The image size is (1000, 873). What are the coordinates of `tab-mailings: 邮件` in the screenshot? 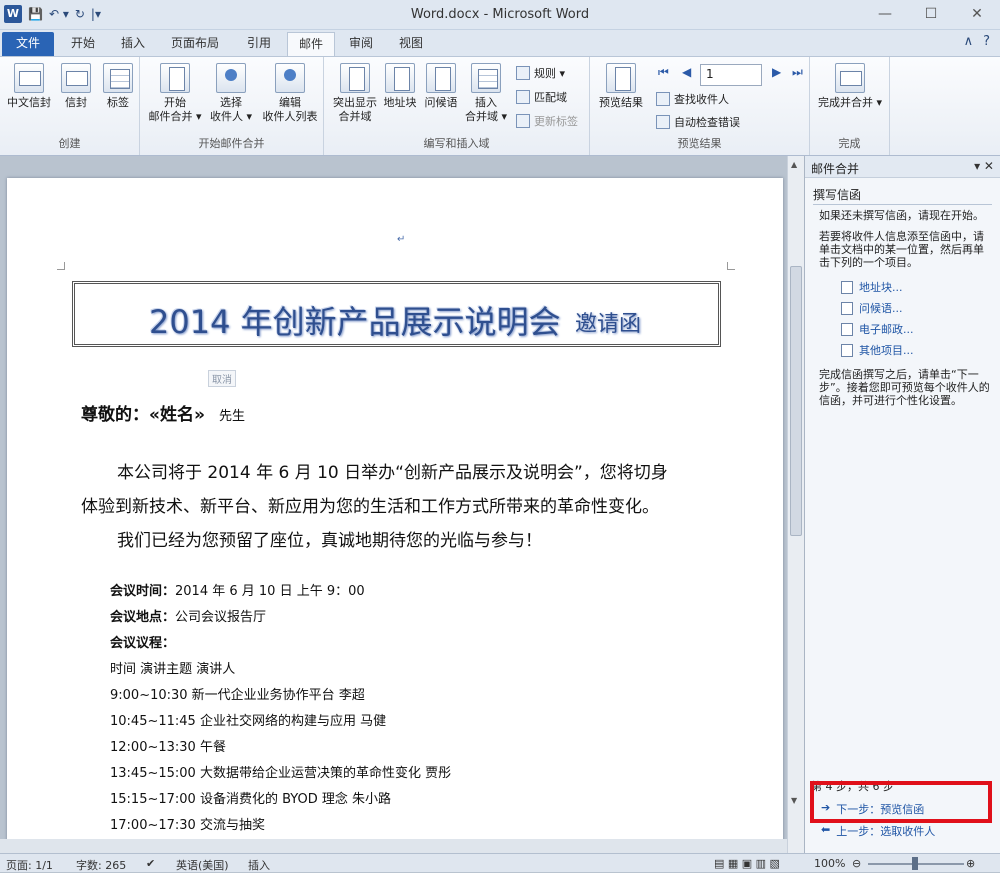 It's located at (311, 44).